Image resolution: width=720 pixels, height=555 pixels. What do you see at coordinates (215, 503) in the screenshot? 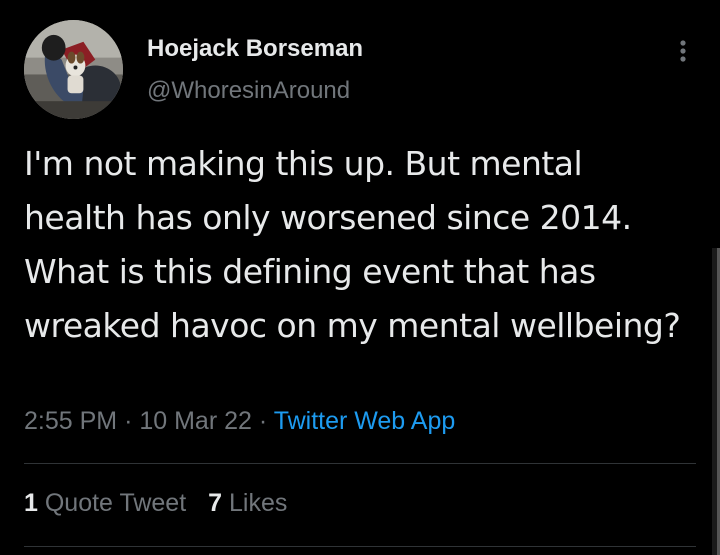
I see `like-count: 7` at bounding box center [215, 503].